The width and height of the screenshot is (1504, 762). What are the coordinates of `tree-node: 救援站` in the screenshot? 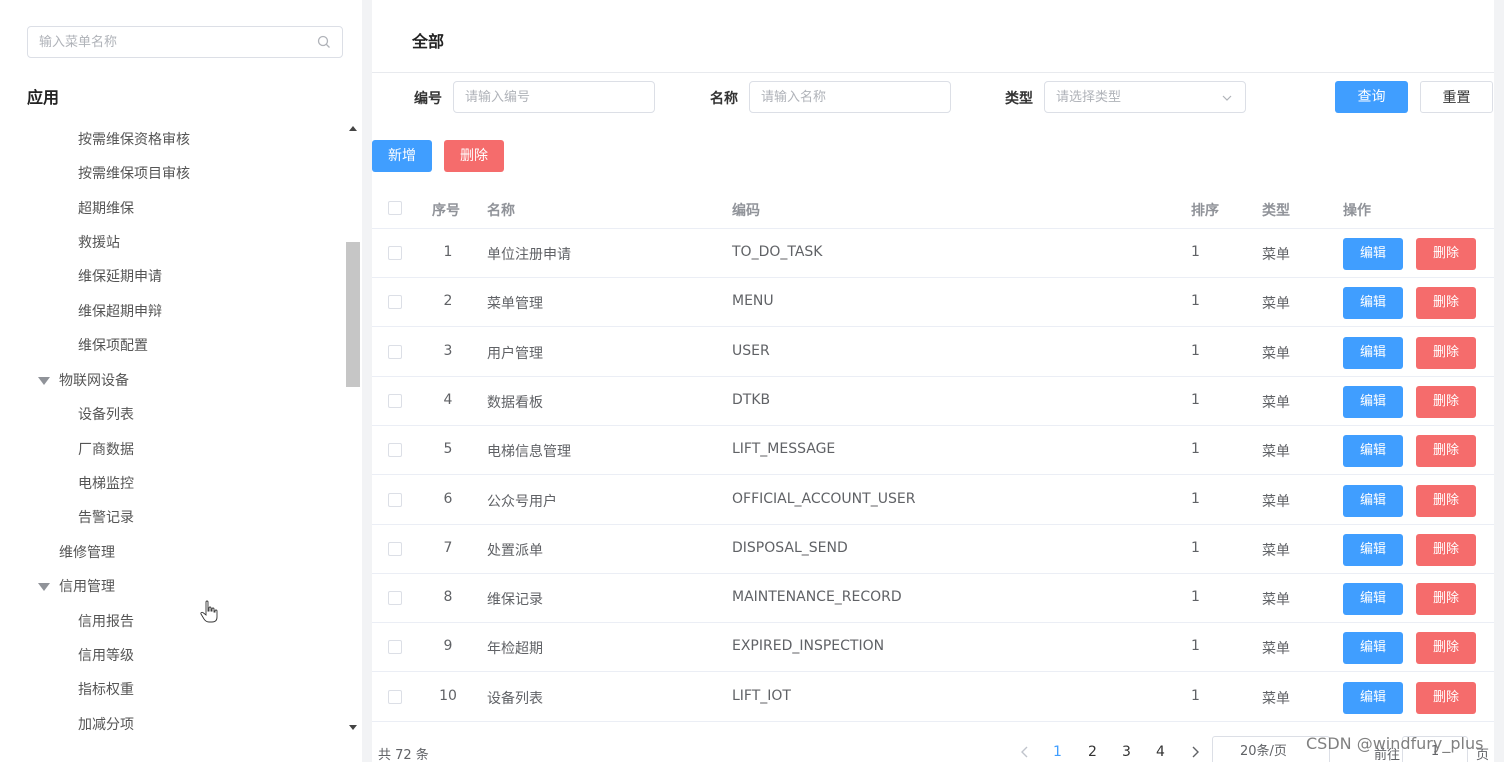 It's located at (99, 243).